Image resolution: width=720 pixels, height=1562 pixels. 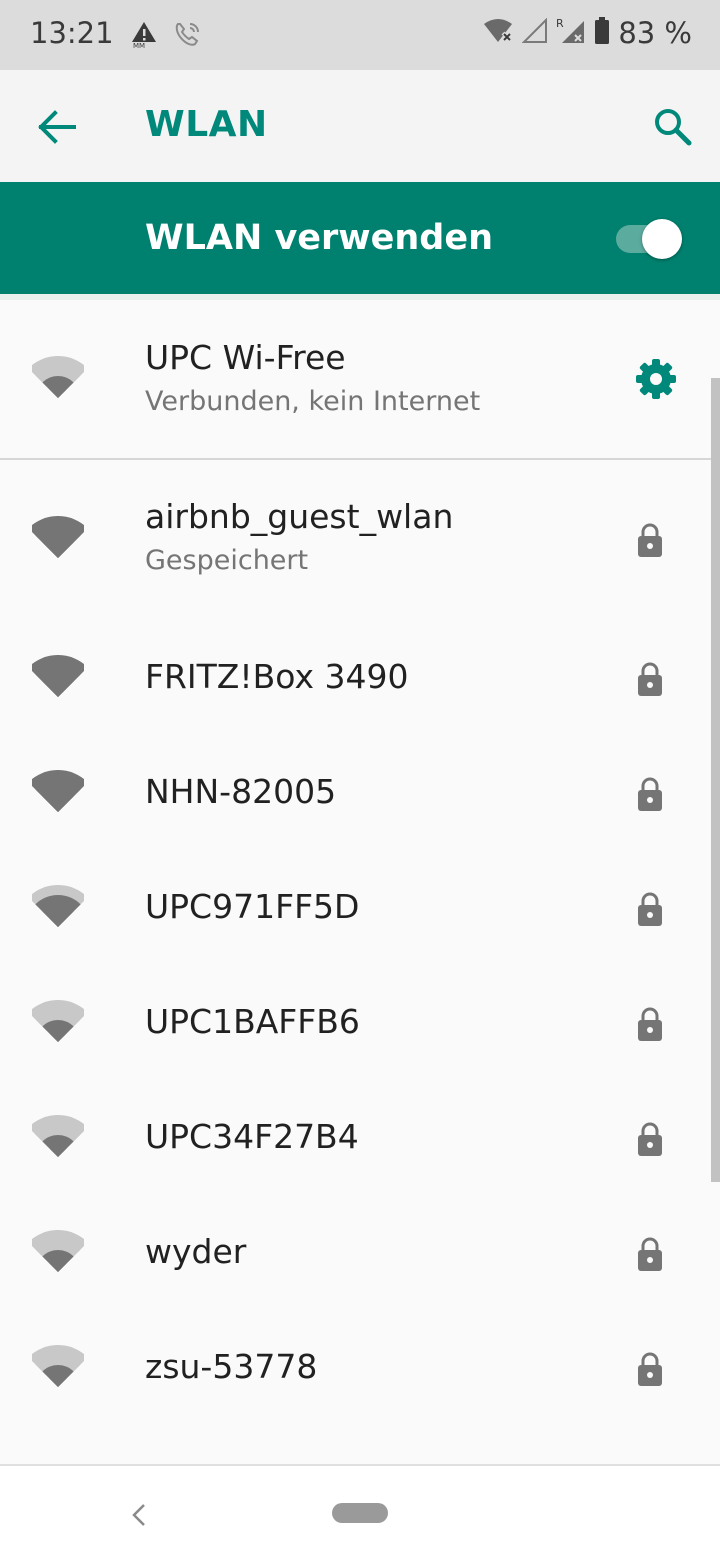 I want to click on network-text: UPC Wi-Free Verbunden, kein Internet, so click(x=312, y=379).